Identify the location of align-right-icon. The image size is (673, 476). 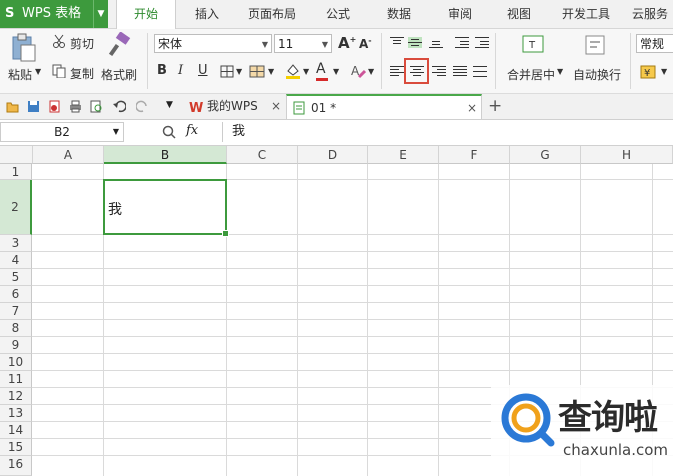
(439, 71).